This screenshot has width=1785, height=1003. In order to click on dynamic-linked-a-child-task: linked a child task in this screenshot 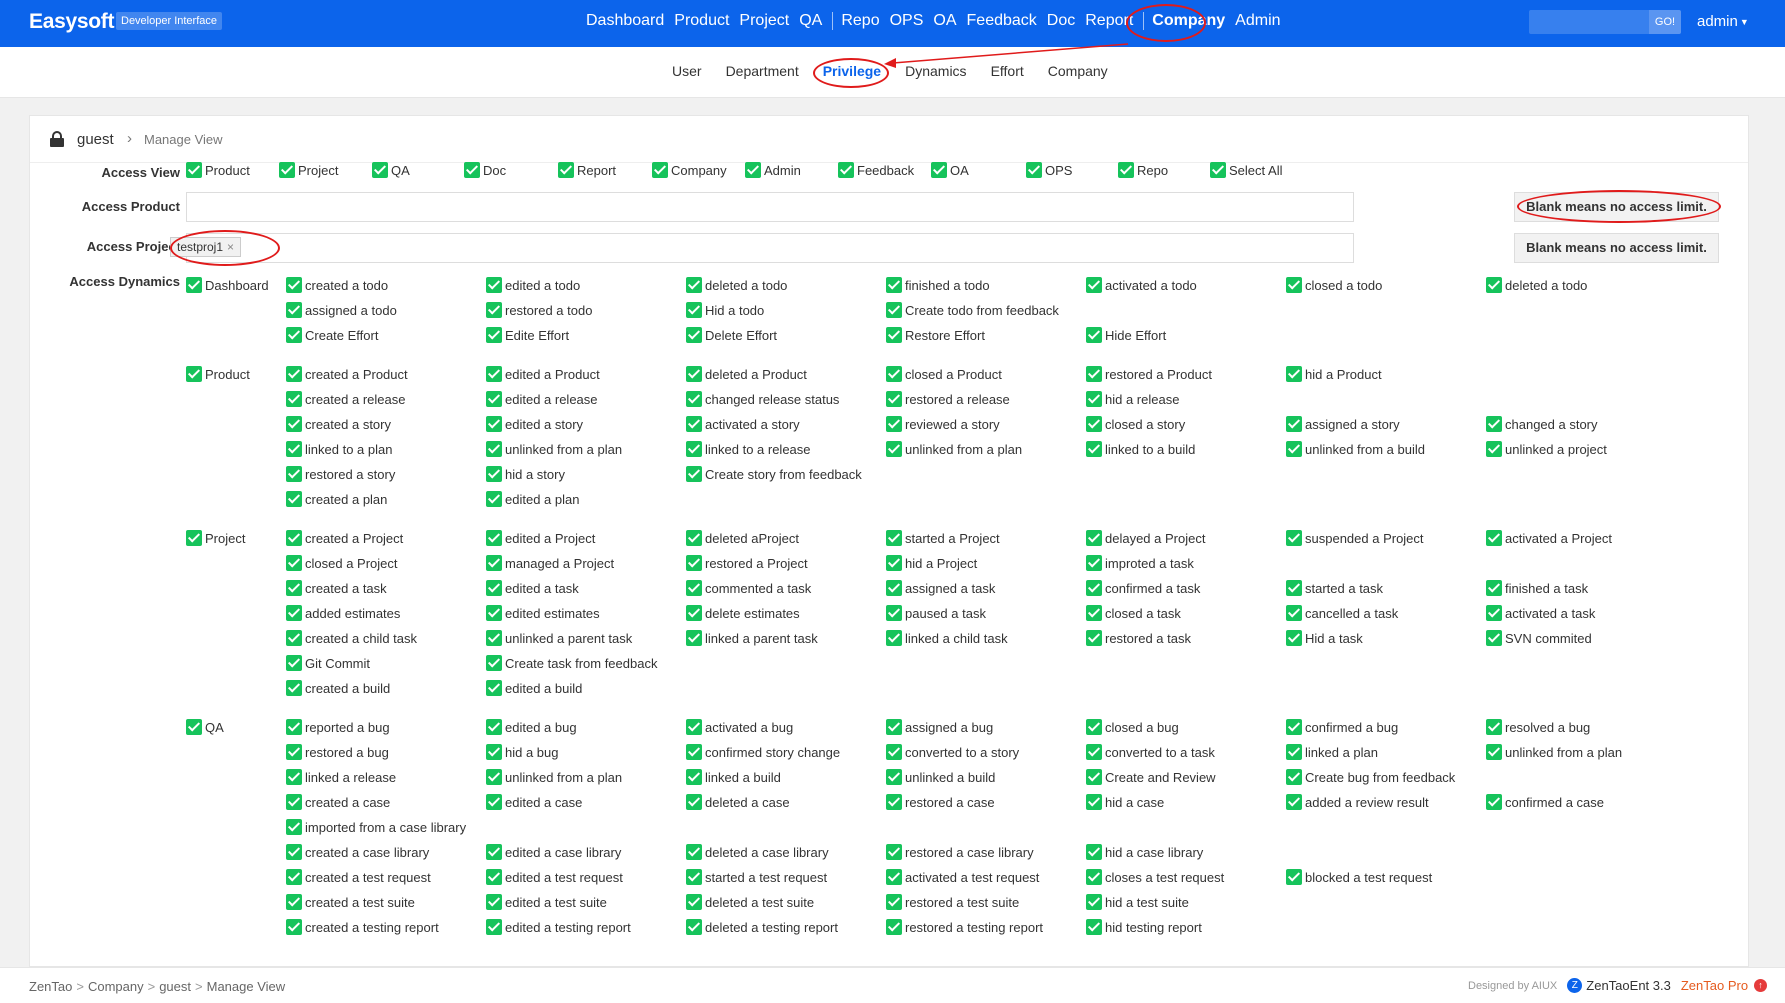, I will do `click(947, 638)`.